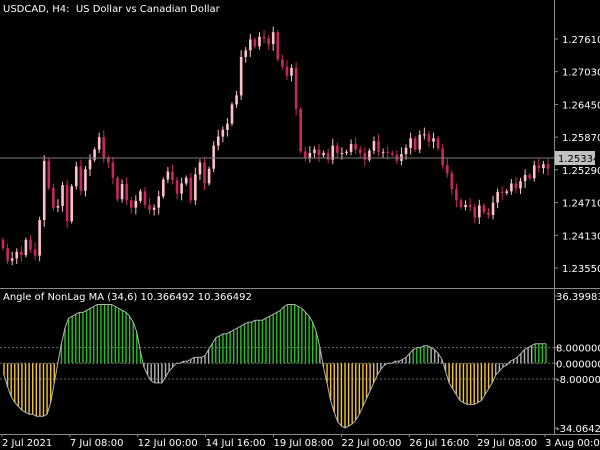  I want to click on indicator-tick-label: 36.399836, so click(578, 297).